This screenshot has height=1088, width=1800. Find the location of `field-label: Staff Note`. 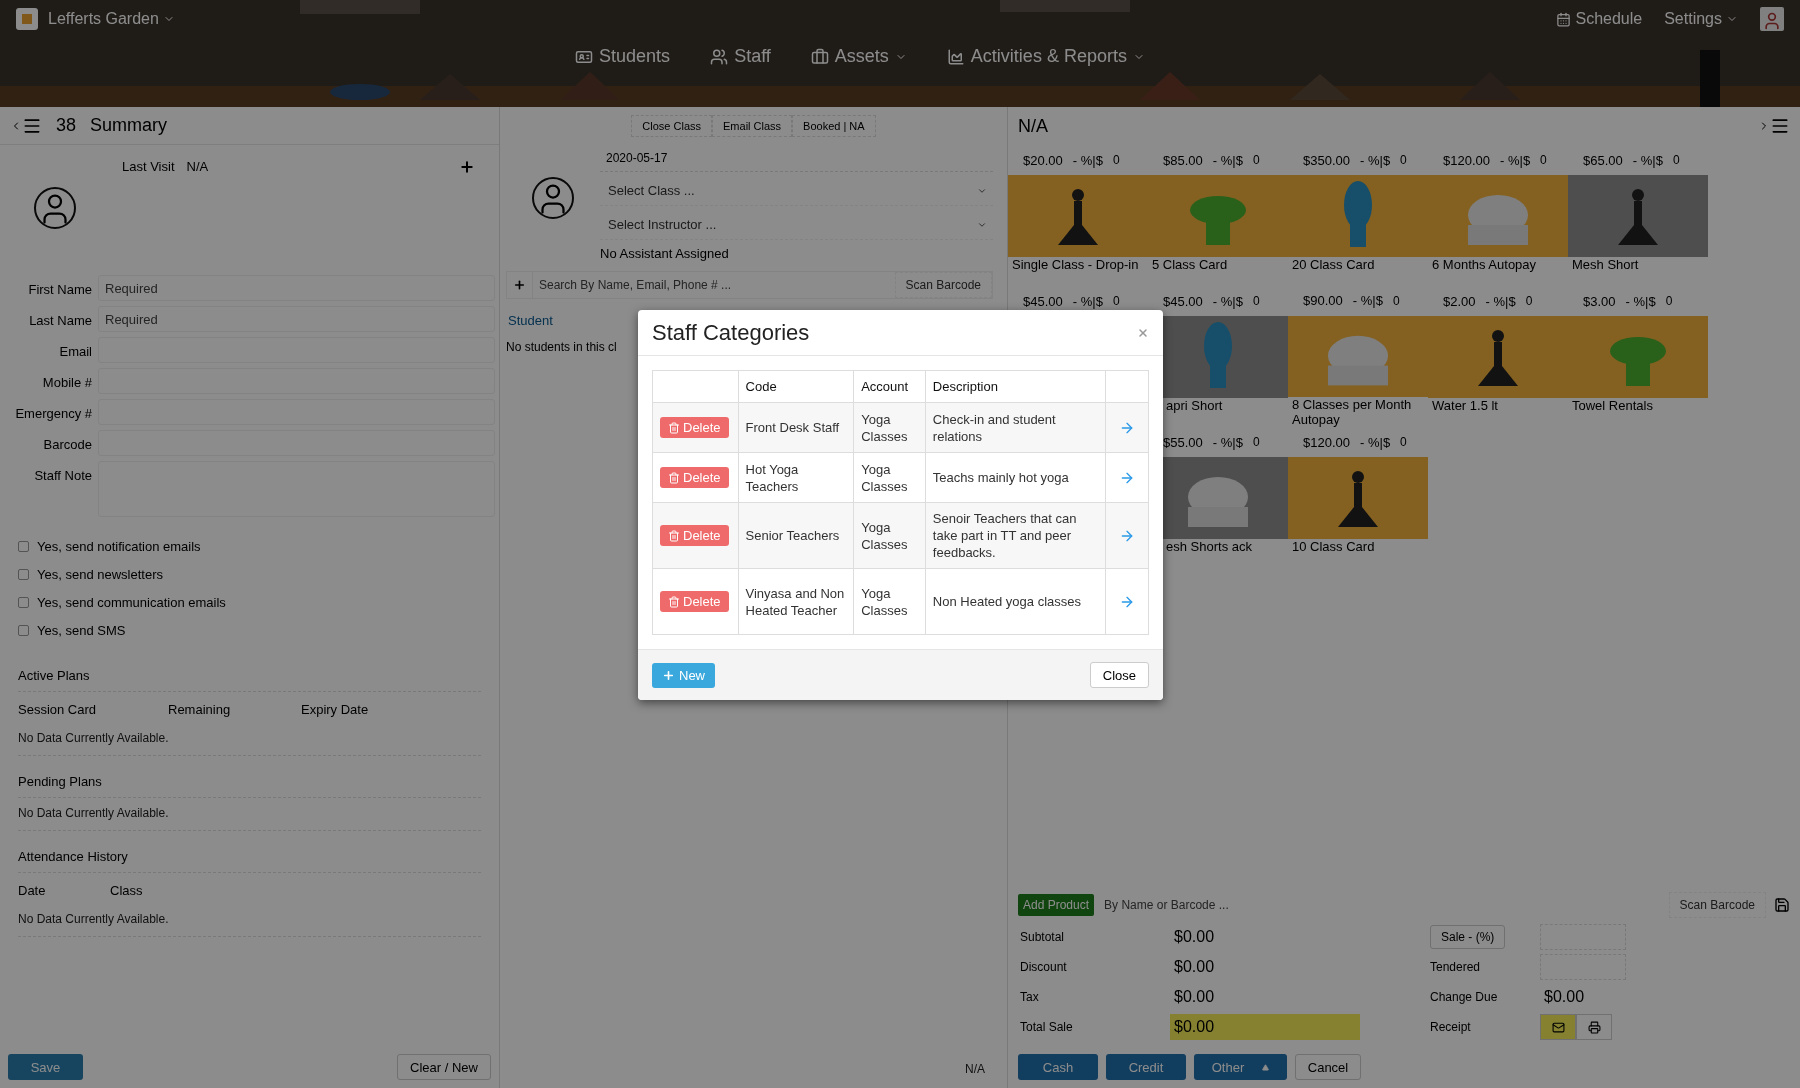

field-label: Staff Note is located at coordinates (62, 475).